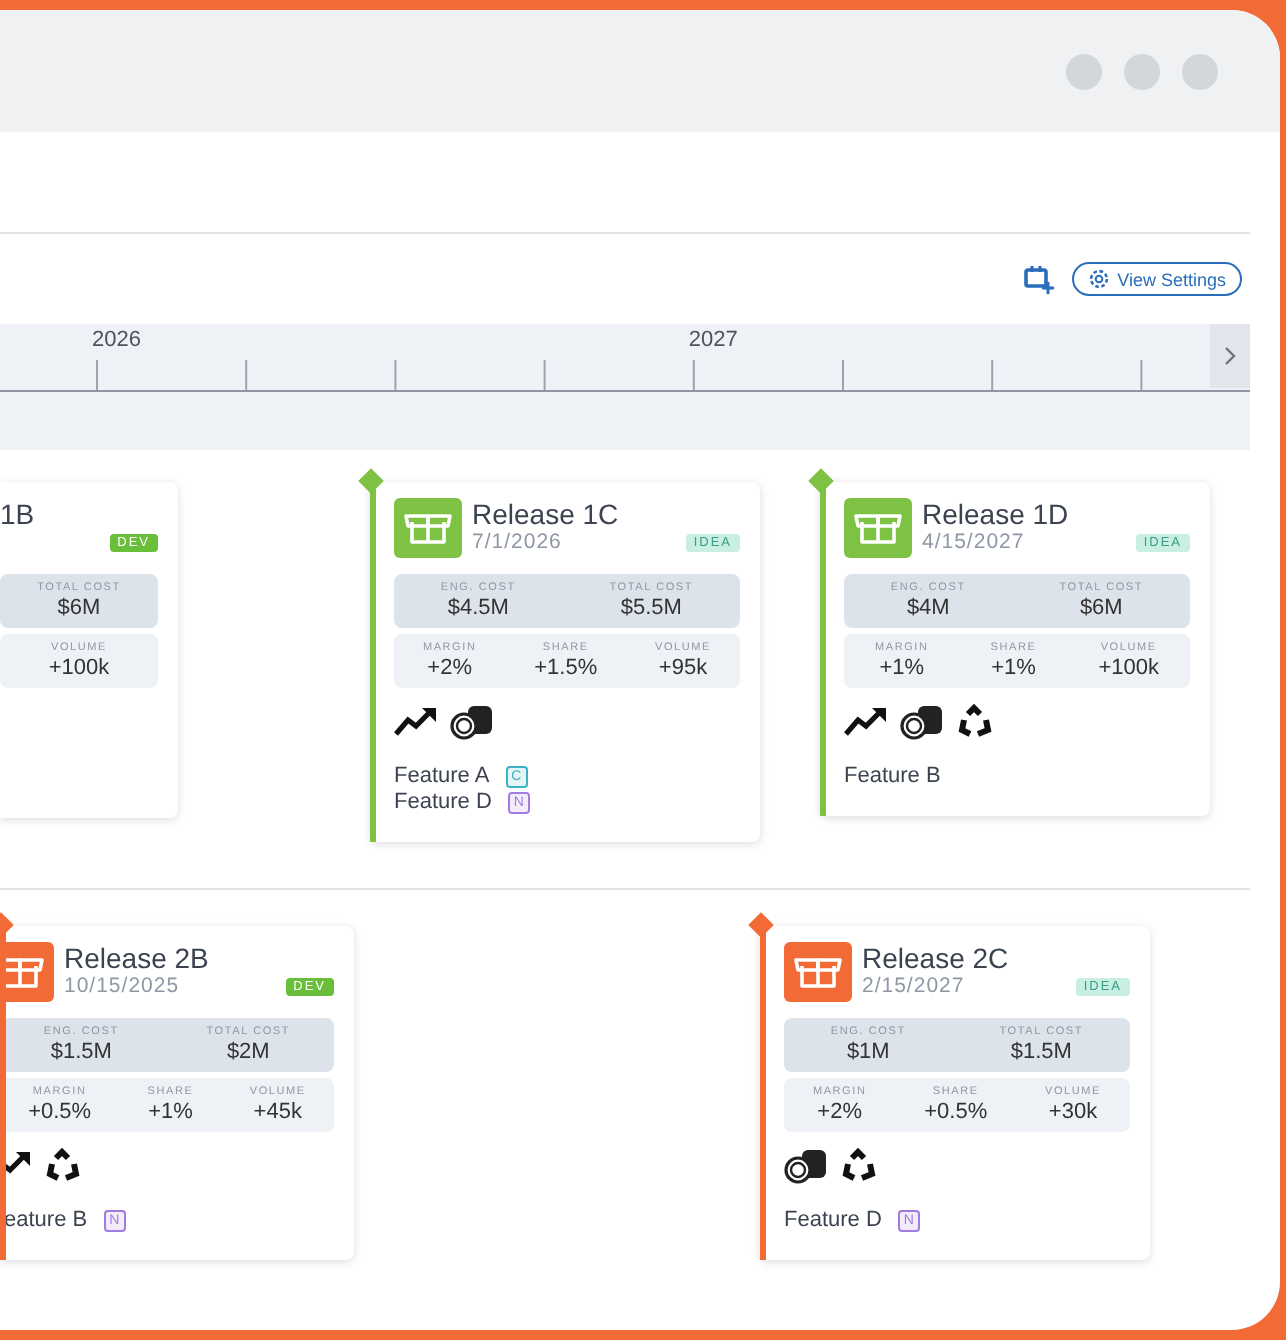 Image resolution: width=1286 pixels, height=1340 pixels. I want to click on release-date: 2/15/2027, so click(913, 986).